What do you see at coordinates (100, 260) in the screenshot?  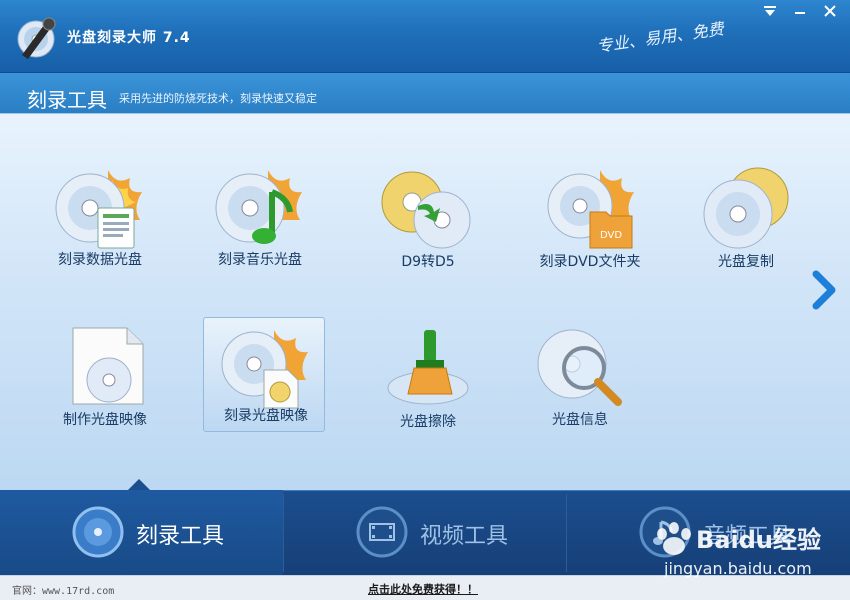 I see `tool-label: 刻录数据光盘` at bounding box center [100, 260].